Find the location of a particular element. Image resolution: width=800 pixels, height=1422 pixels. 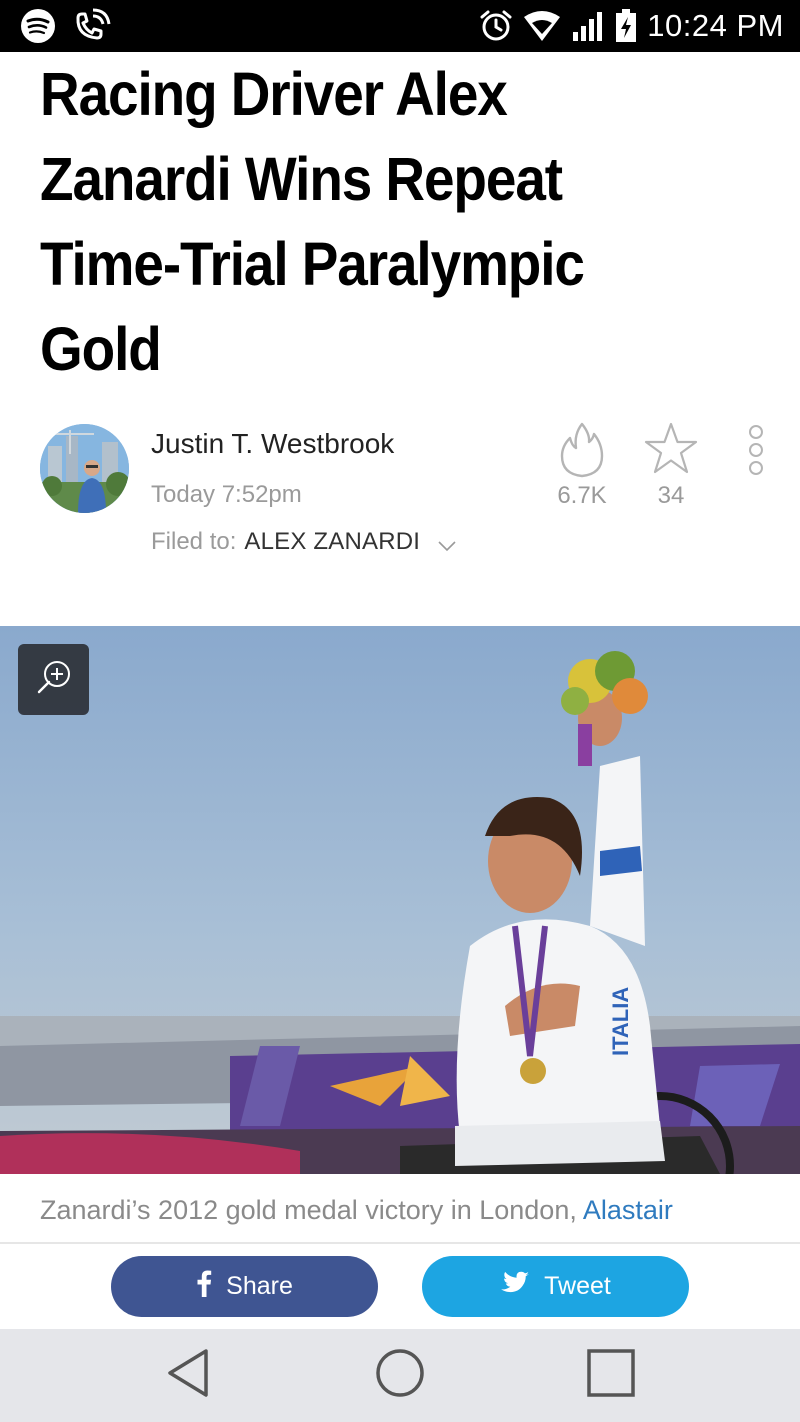

flame-icon is located at coordinates (582, 450).